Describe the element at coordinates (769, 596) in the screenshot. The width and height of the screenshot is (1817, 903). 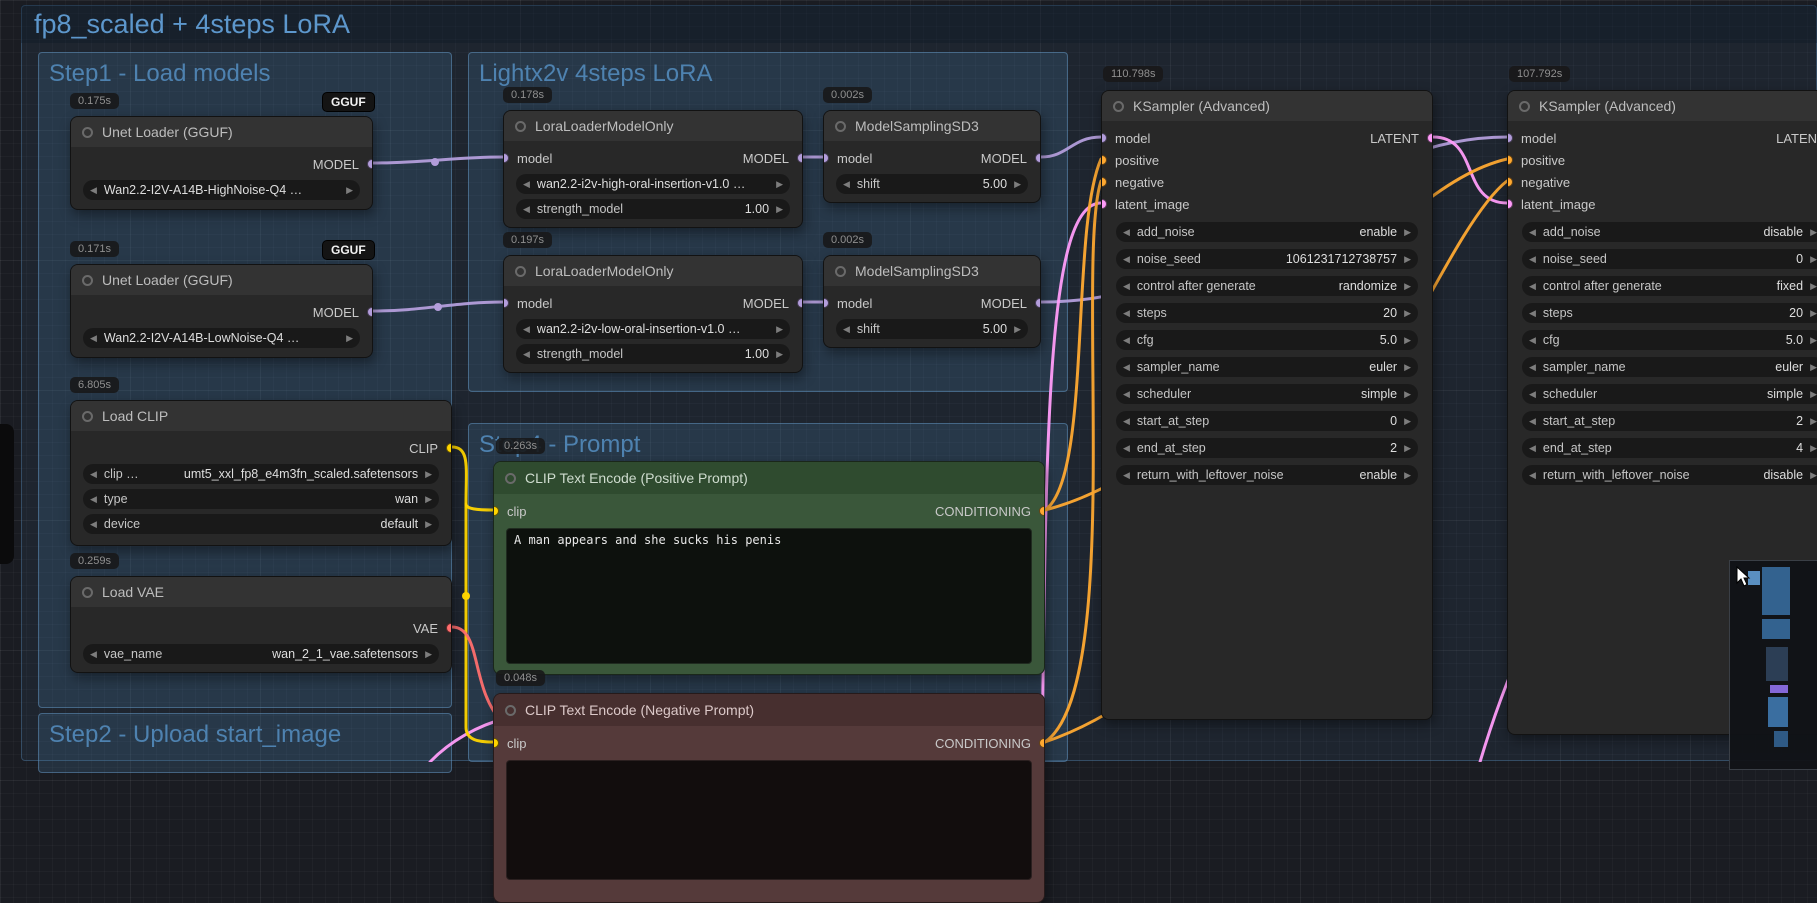
I see `positive-prompt-textarea: A man appears and she sucks his penis` at that location.